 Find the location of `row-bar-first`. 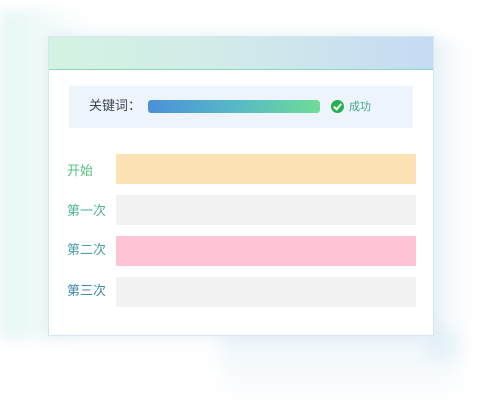

row-bar-first is located at coordinates (266, 210).